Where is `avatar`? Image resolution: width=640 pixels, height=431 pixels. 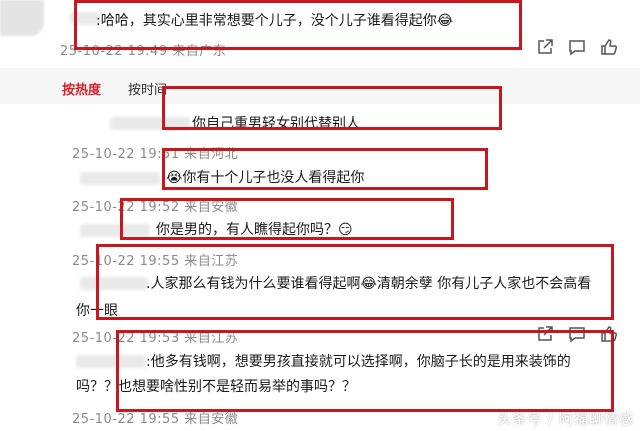 avatar is located at coordinates (22, 18).